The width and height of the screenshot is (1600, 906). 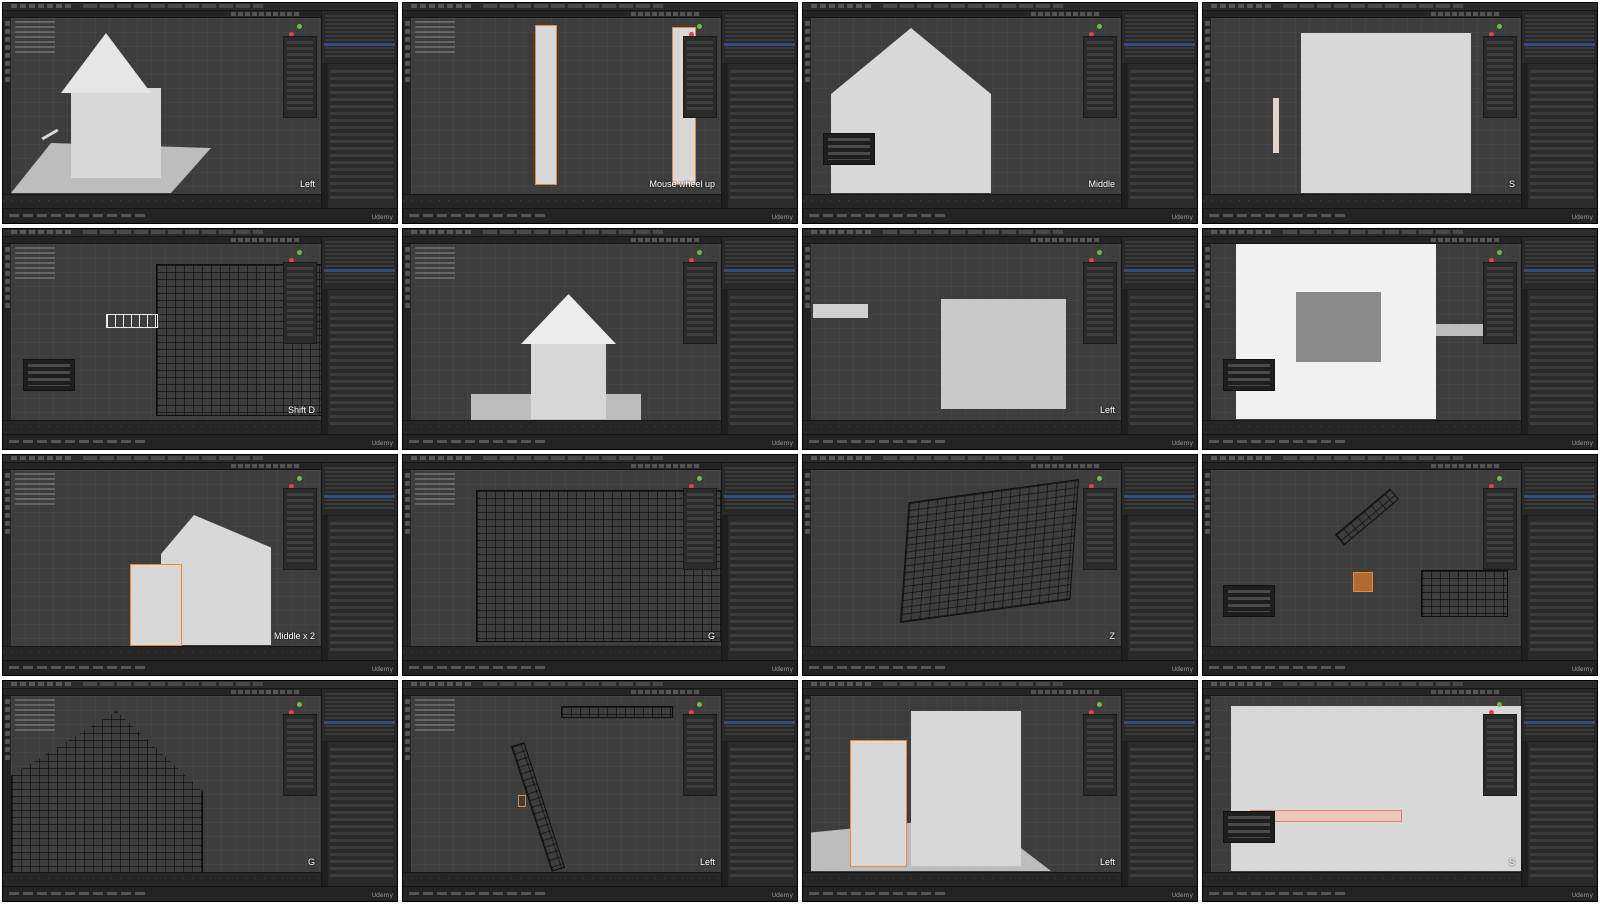 I want to click on blender-thumbnail-5: Shift D Udemy, so click(x=200, y=339).